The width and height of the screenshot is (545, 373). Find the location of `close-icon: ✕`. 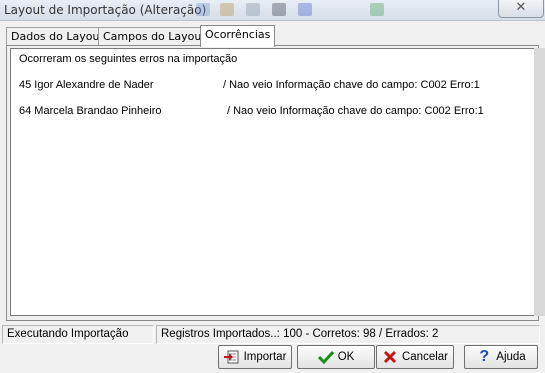

close-icon: ✕ is located at coordinates (521, 7).